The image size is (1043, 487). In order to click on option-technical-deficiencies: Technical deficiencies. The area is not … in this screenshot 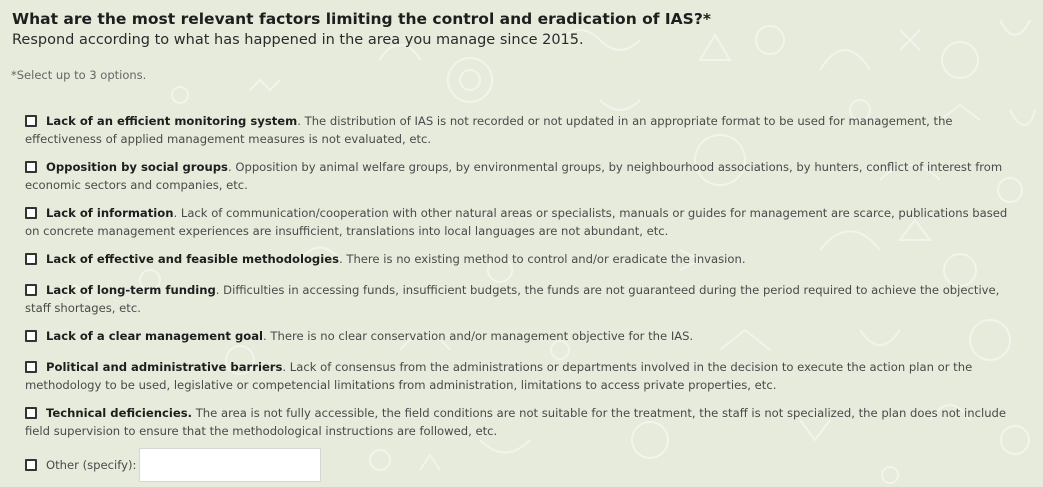, I will do `click(525, 422)`.